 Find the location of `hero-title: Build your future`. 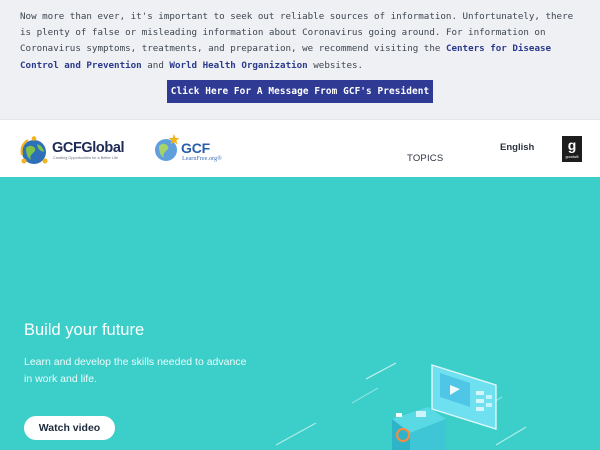

hero-title: Build your future is located at coordinates (84, 330).